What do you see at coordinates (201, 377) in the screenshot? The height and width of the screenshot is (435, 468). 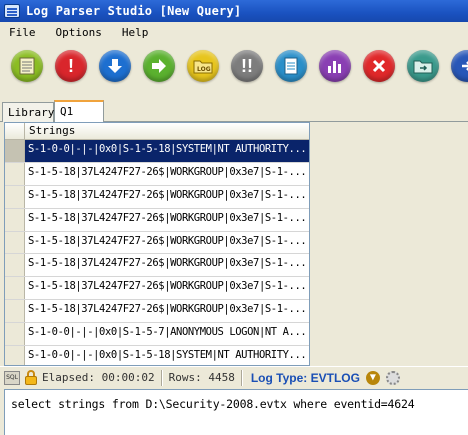 I see `row-count: Rows: 4458` at bounding box center [201, 377].